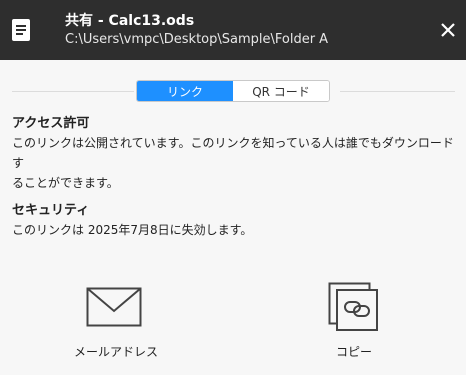 Image resolution: width=466 pixels, height=375 pixels. I want to click on document-icon, so click(21, 30).